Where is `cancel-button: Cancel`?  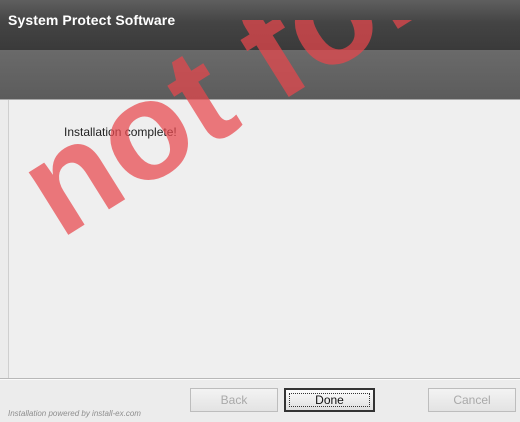 cancel-button: Cancel is located at coordinates (472, 400).